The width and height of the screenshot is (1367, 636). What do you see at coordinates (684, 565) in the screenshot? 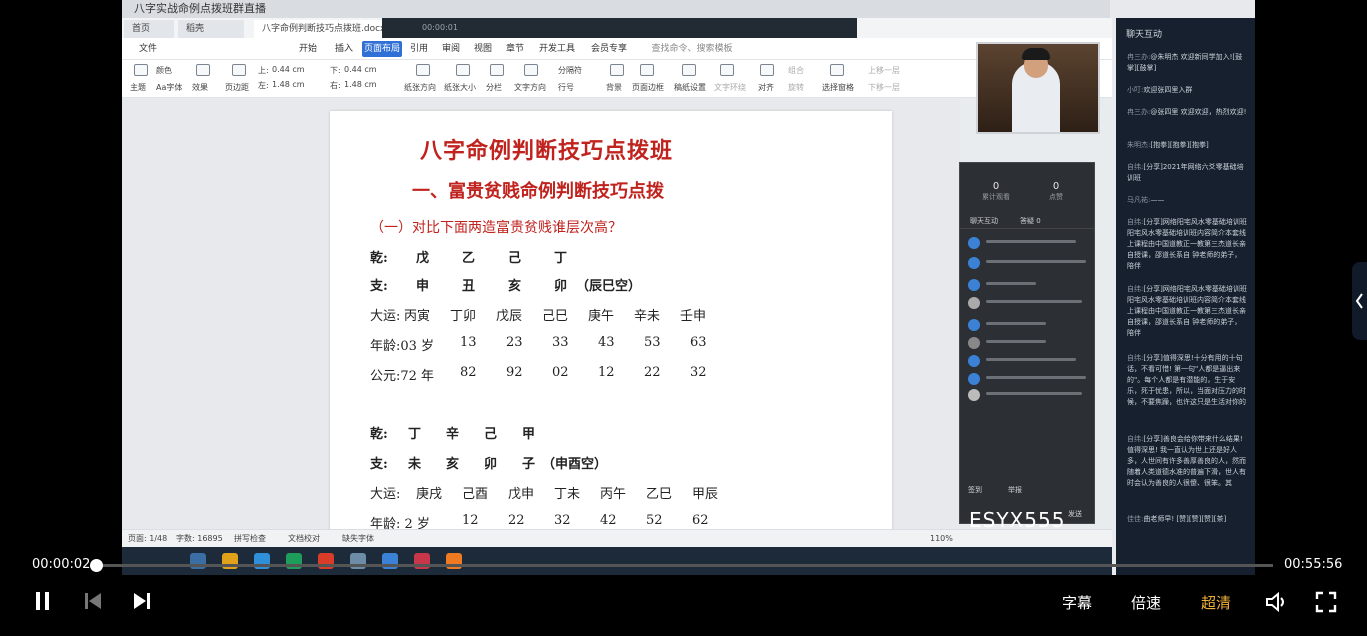
I see `progress-track` at bounding box center [684, 565].